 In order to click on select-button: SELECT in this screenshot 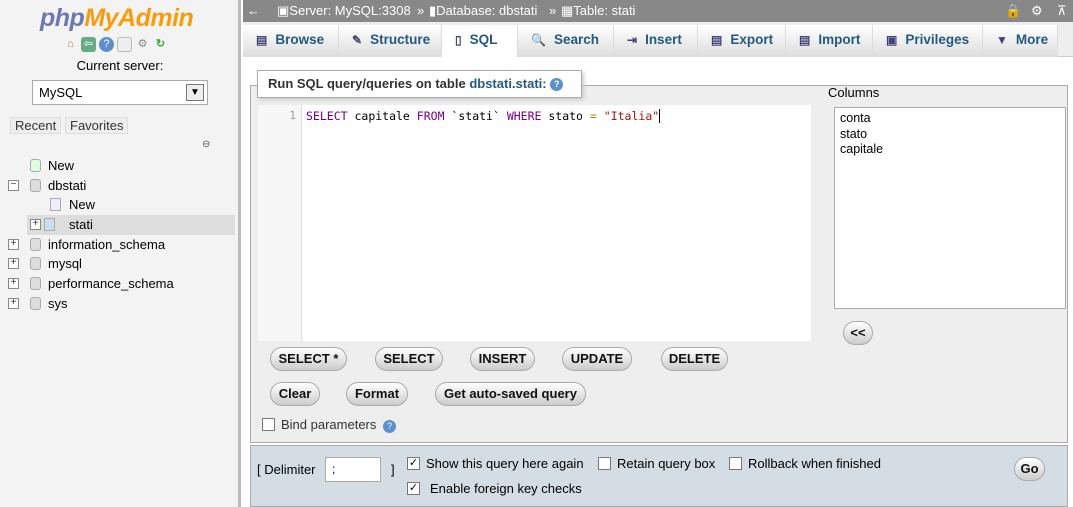, I will do `click(409, 359)`.